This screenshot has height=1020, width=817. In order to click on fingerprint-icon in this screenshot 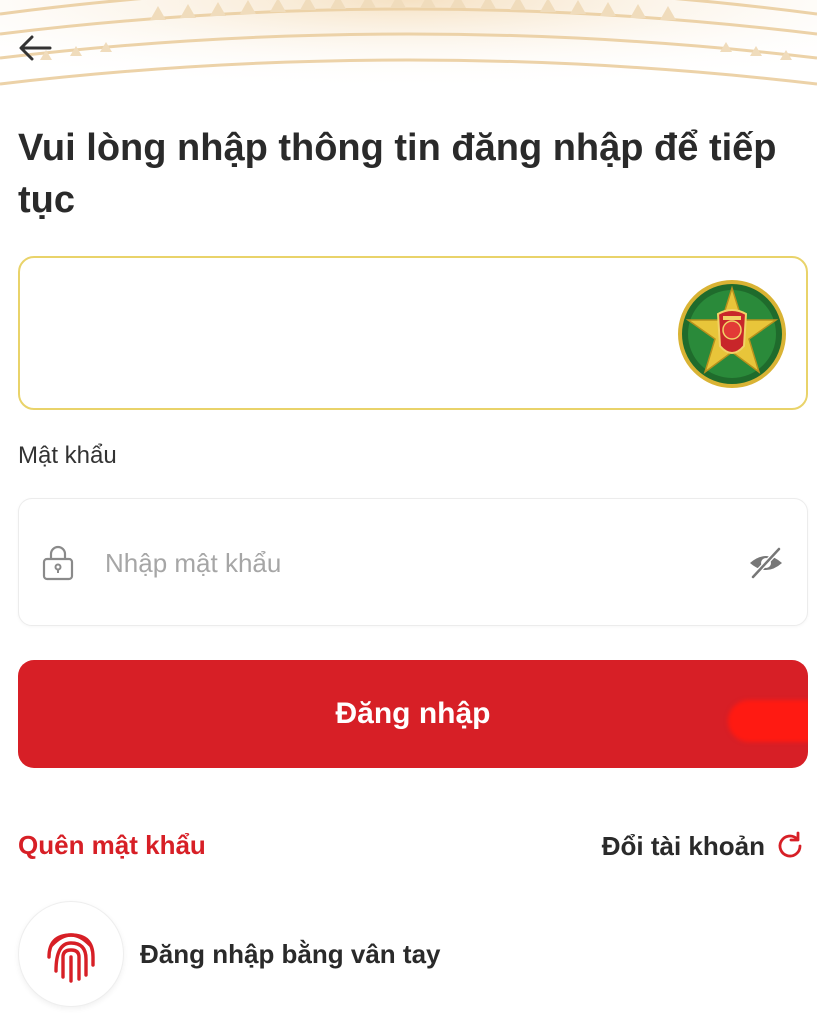, I will do `click(71, 958)`.